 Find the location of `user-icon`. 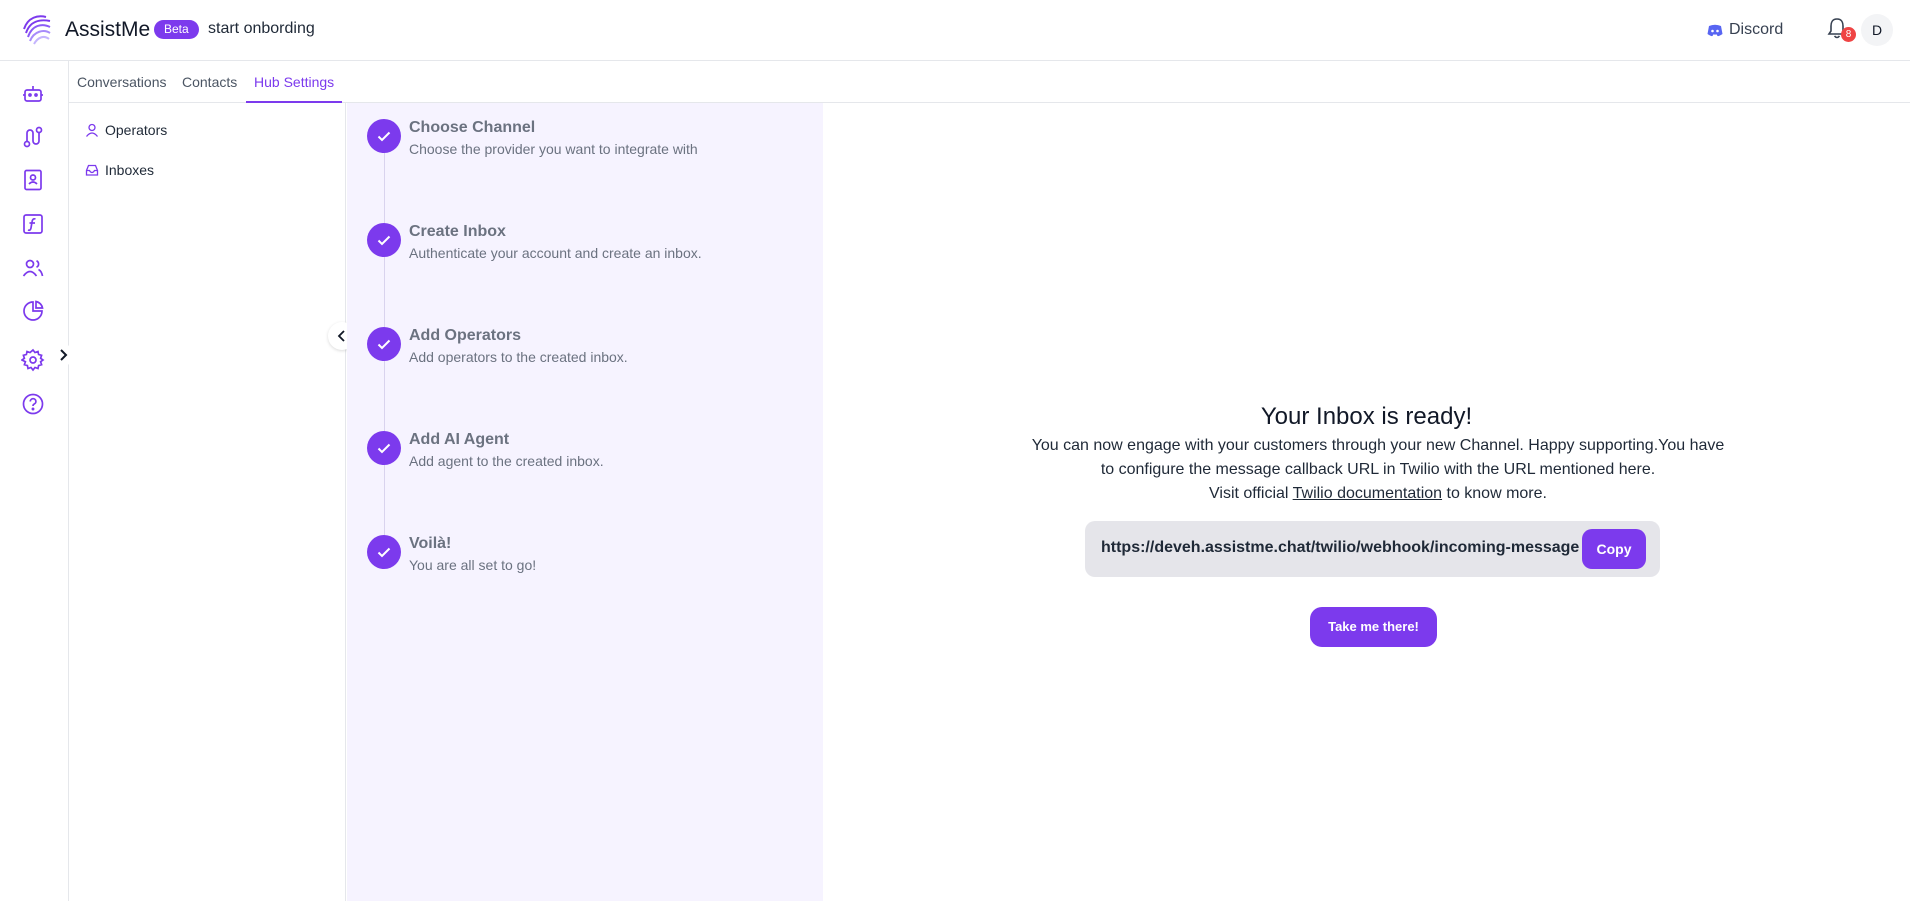

user-icon is located at coordinates (92, 130).